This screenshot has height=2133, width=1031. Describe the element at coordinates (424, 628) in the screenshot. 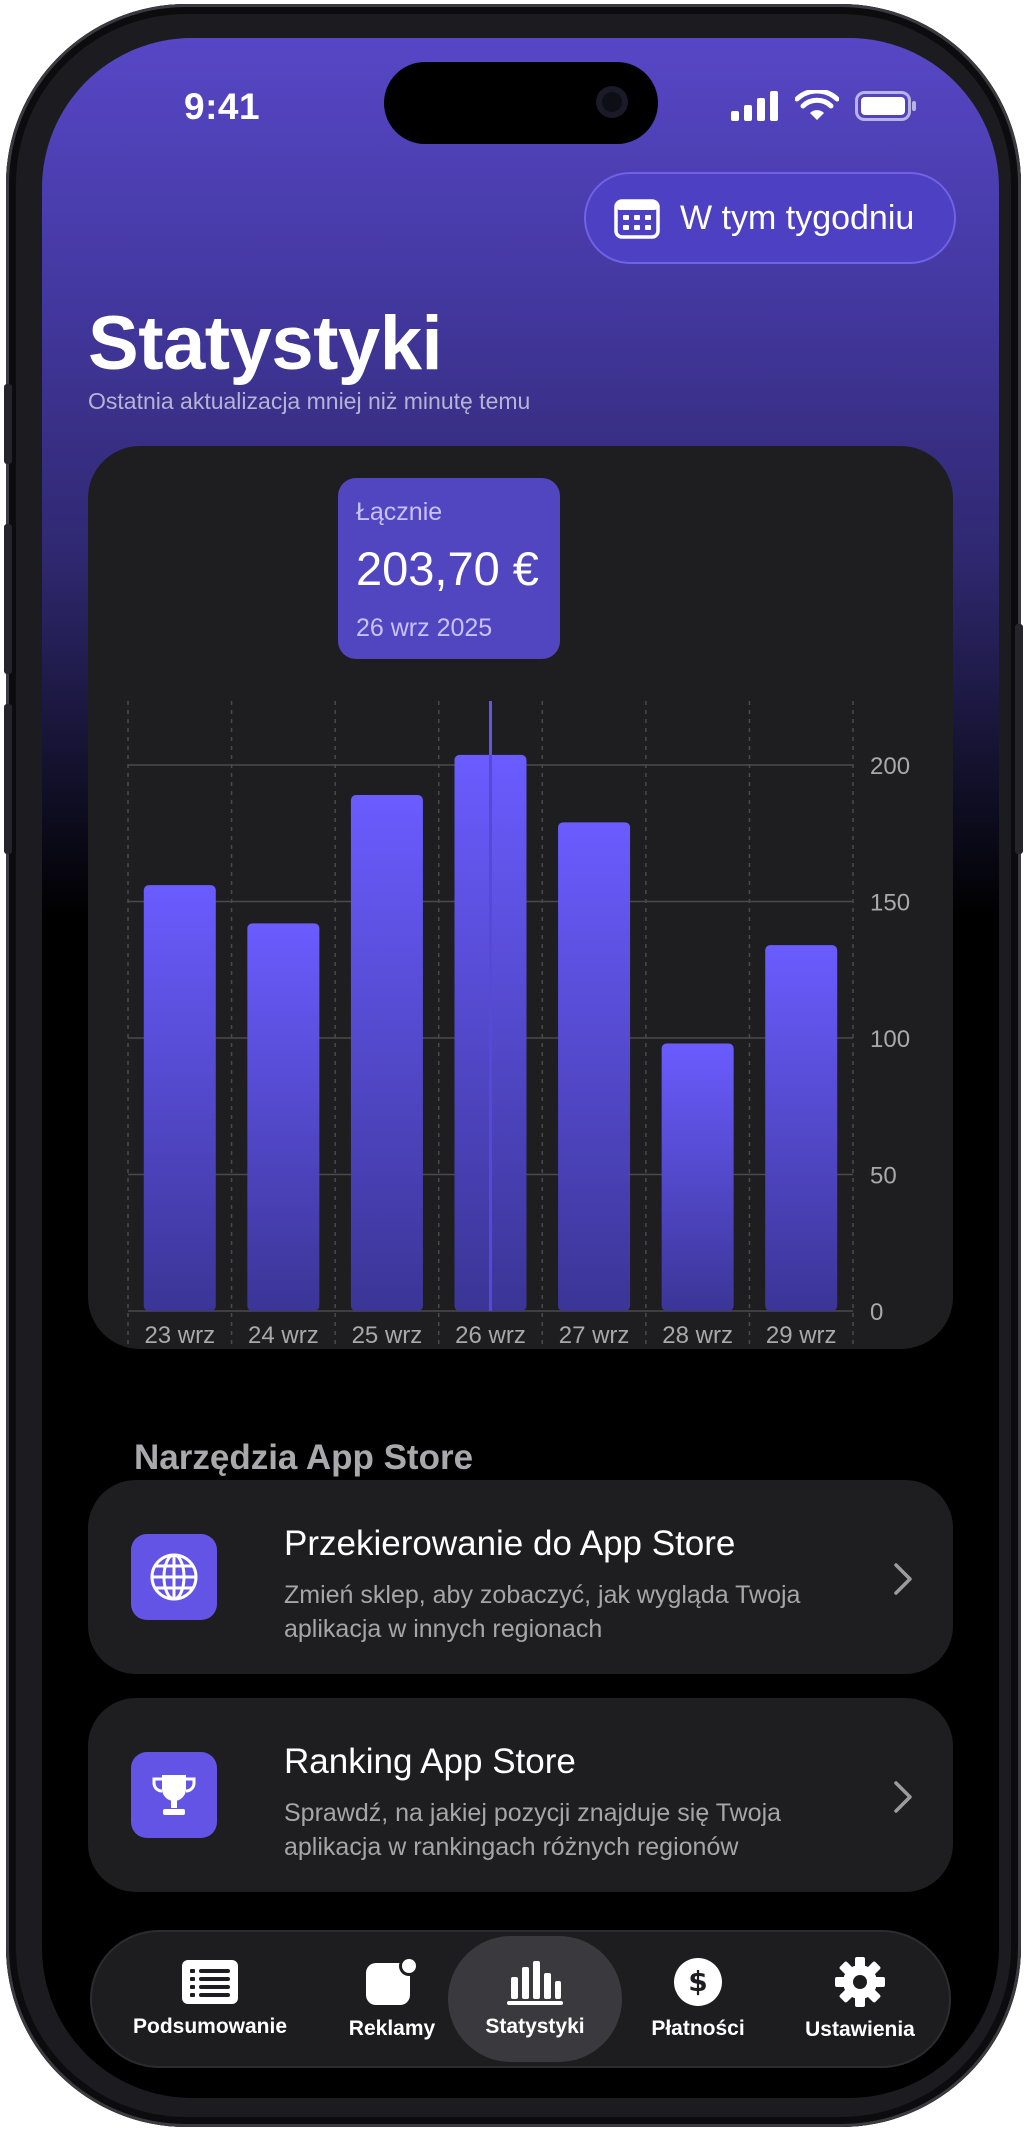

I see `tooltip-date: 26 wrz 2025` at that location.